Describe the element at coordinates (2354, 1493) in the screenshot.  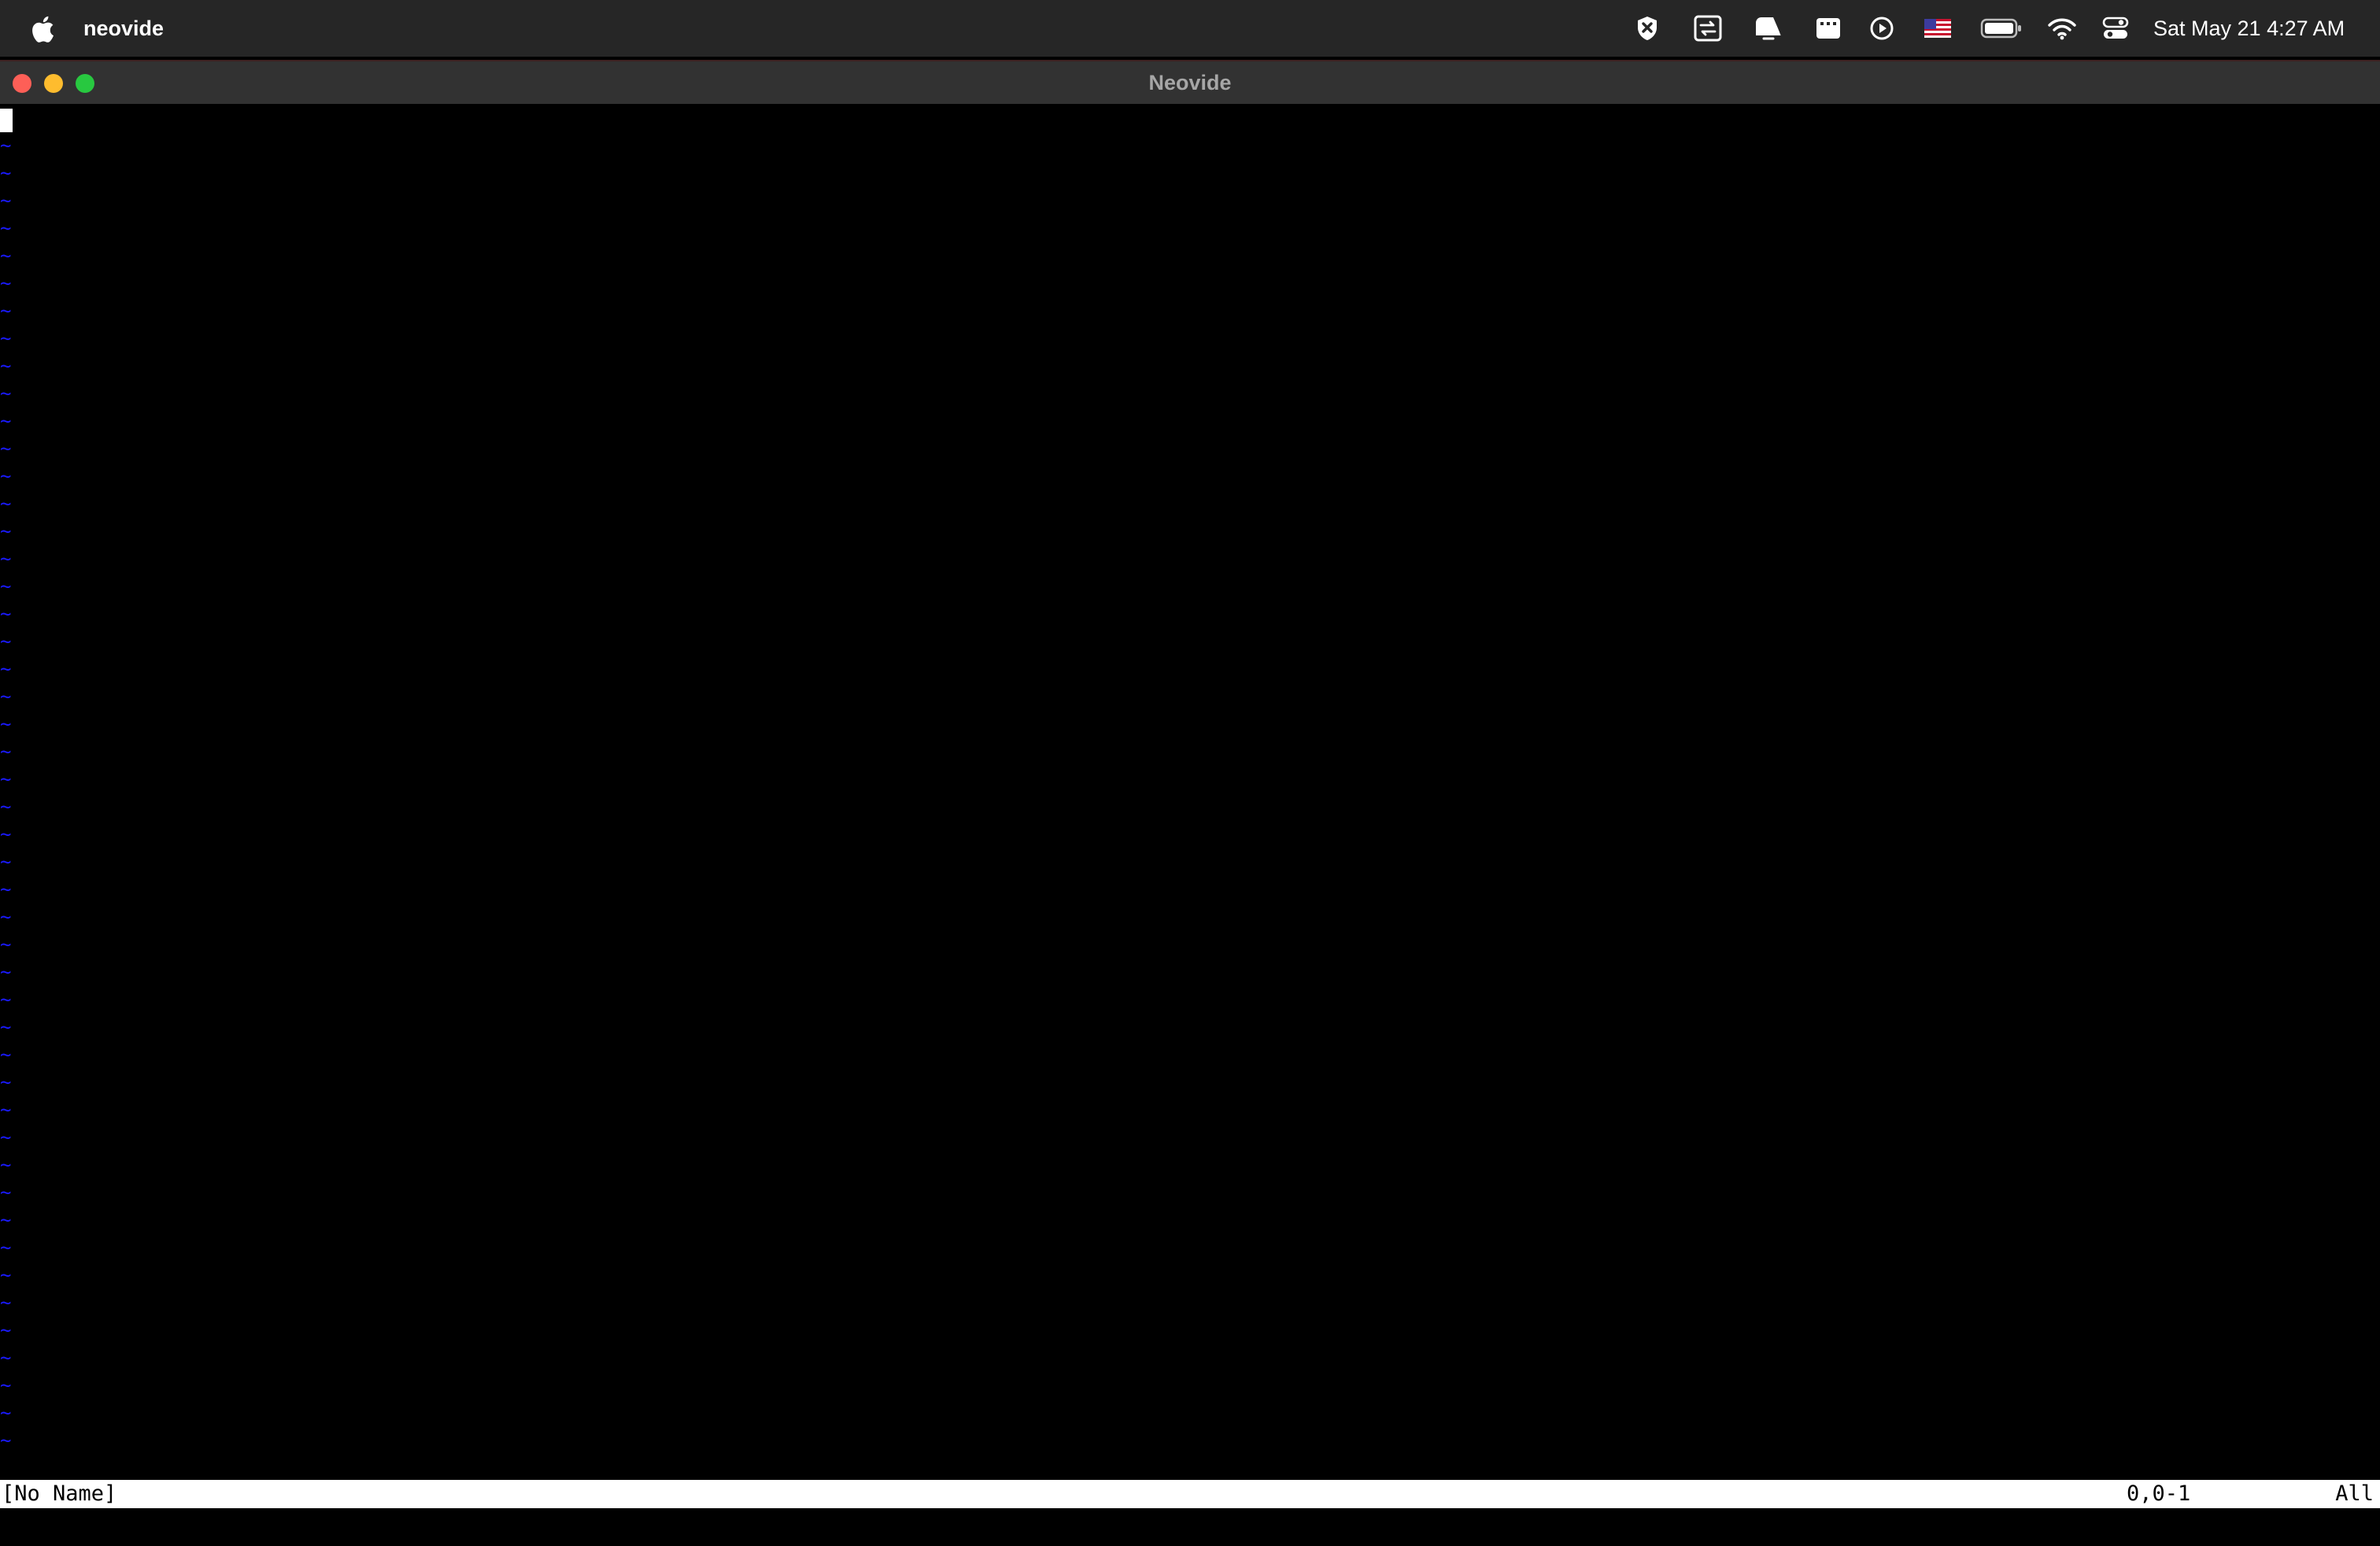
I see `scroll-position: All` at that location.